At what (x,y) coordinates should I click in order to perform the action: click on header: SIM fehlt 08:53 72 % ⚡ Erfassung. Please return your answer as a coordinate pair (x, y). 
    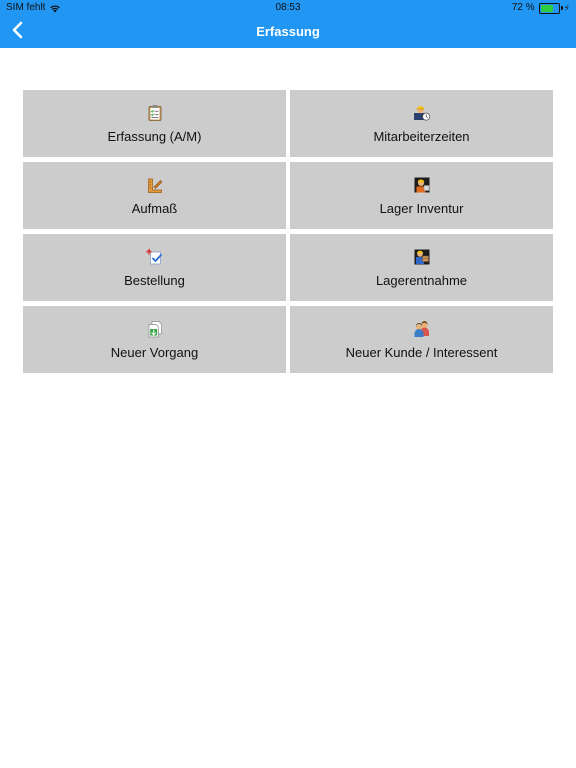
    Looking at the image, I should click on (288, 24).